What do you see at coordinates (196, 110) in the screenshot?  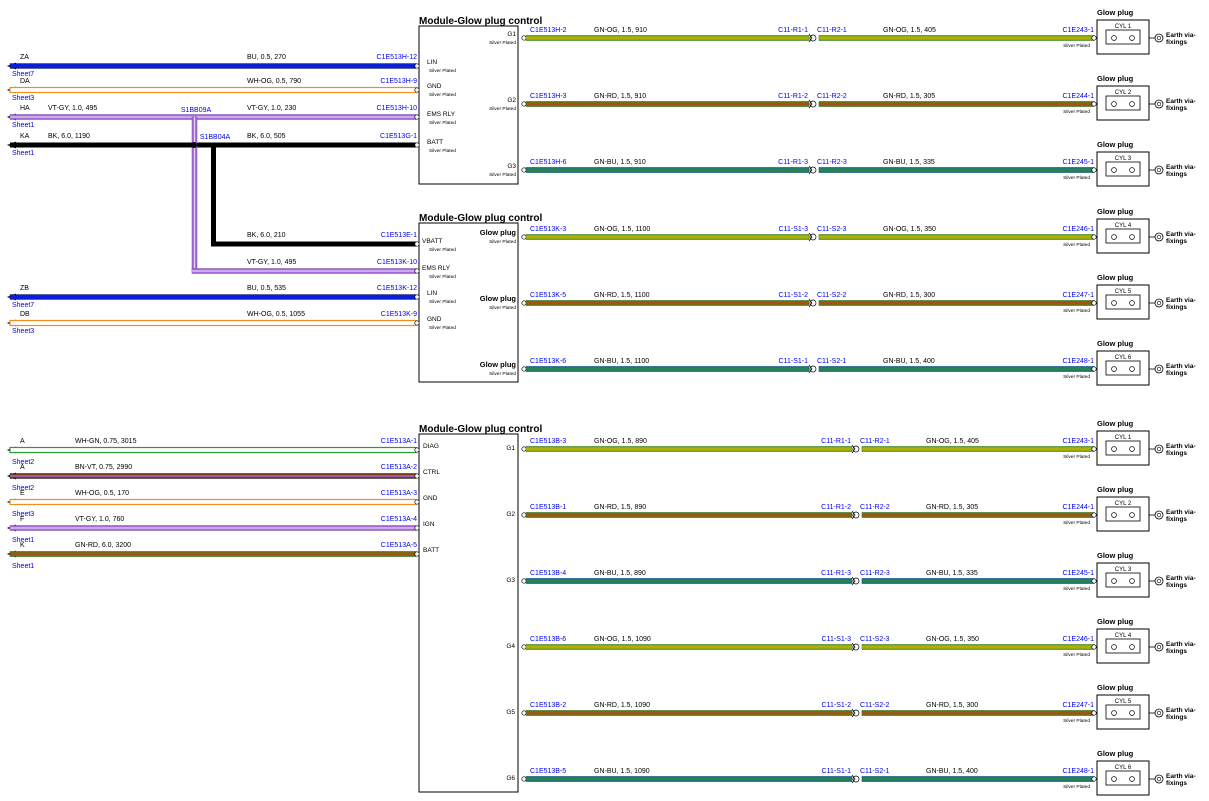 I see `splice-id-link: S1BB09A` at bounding box center [196, 110].